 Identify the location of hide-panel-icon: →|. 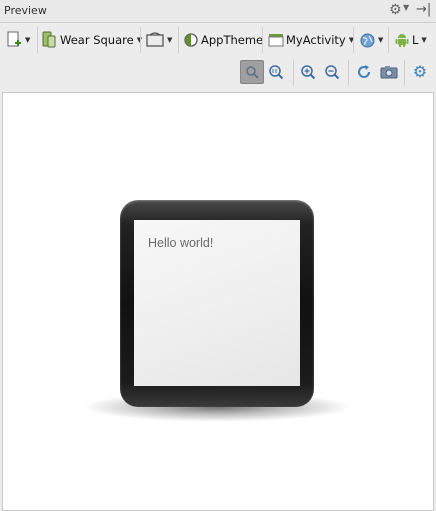
(423, 9).